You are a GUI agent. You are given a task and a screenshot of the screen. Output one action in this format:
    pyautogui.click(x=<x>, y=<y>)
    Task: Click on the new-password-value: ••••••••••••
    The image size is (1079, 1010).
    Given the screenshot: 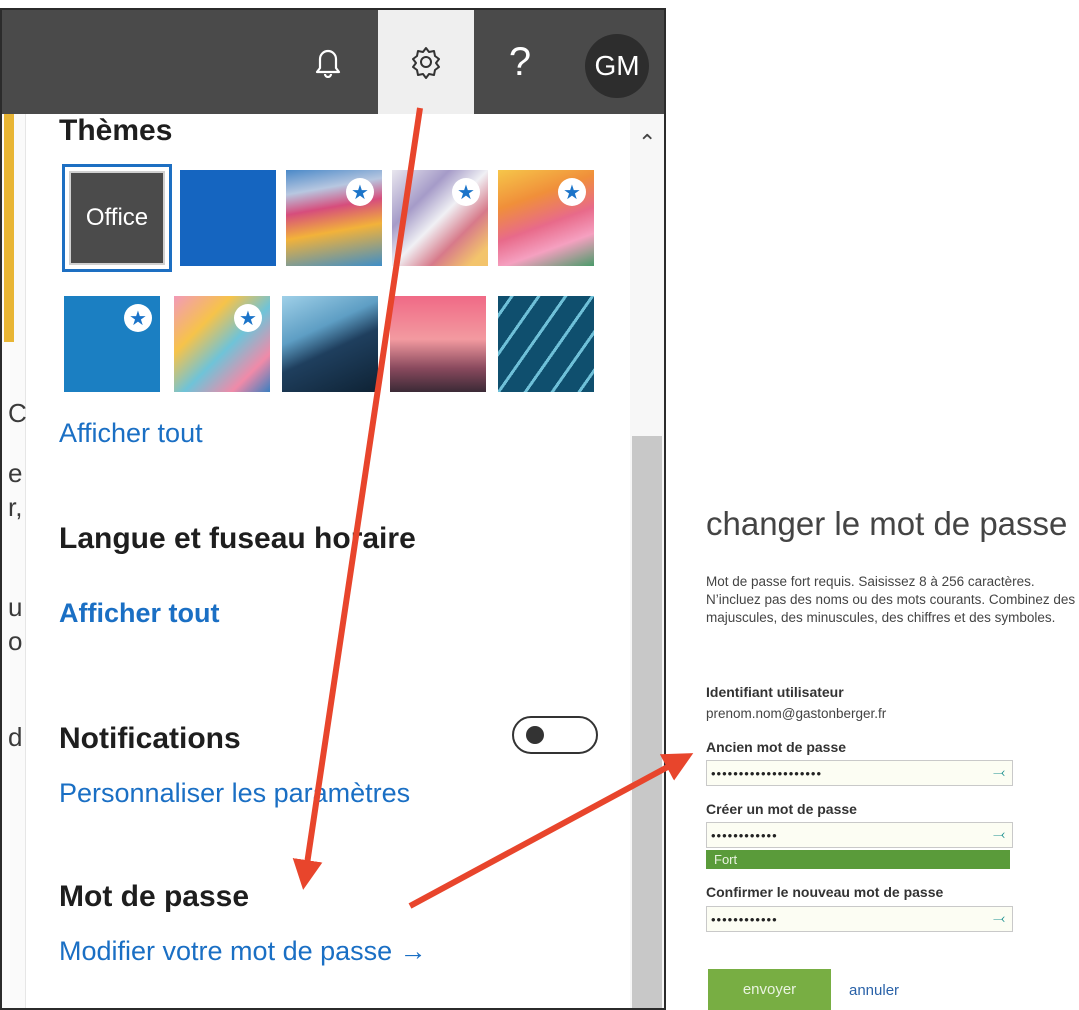 What is the action you would take?
    pyautogui.click(x=744, y=835)
    